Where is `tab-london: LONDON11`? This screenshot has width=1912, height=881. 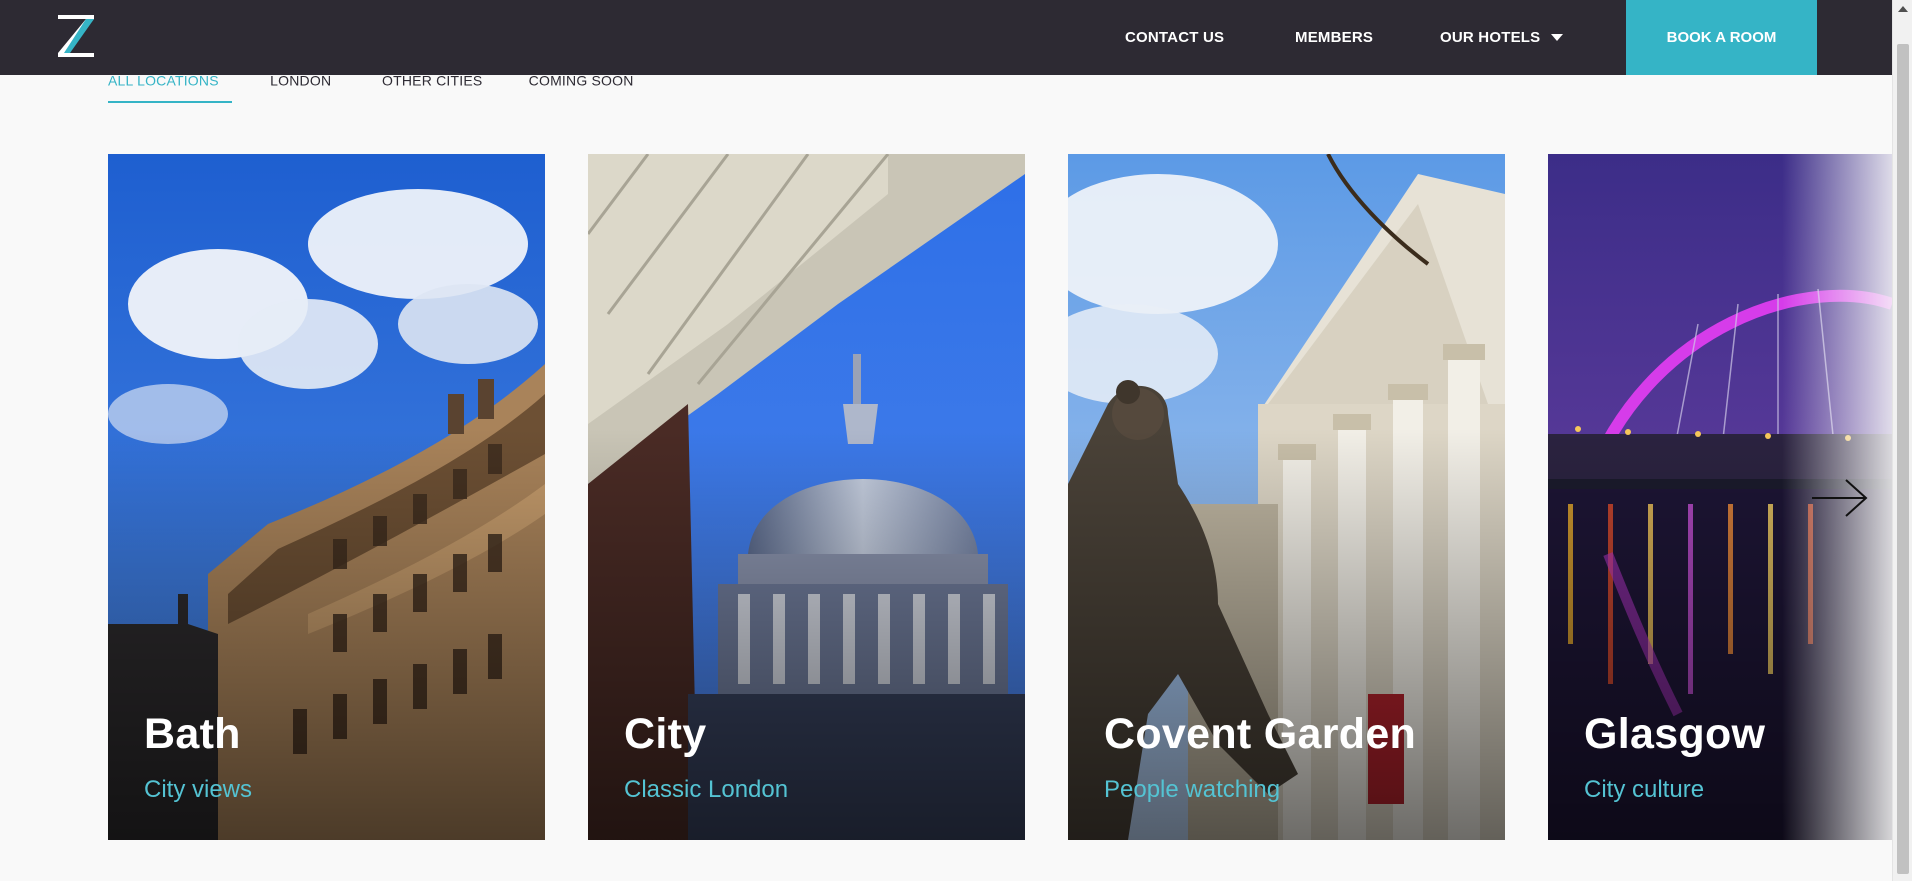
tab-london: LONDON11 is located at coordinates (307, 84).